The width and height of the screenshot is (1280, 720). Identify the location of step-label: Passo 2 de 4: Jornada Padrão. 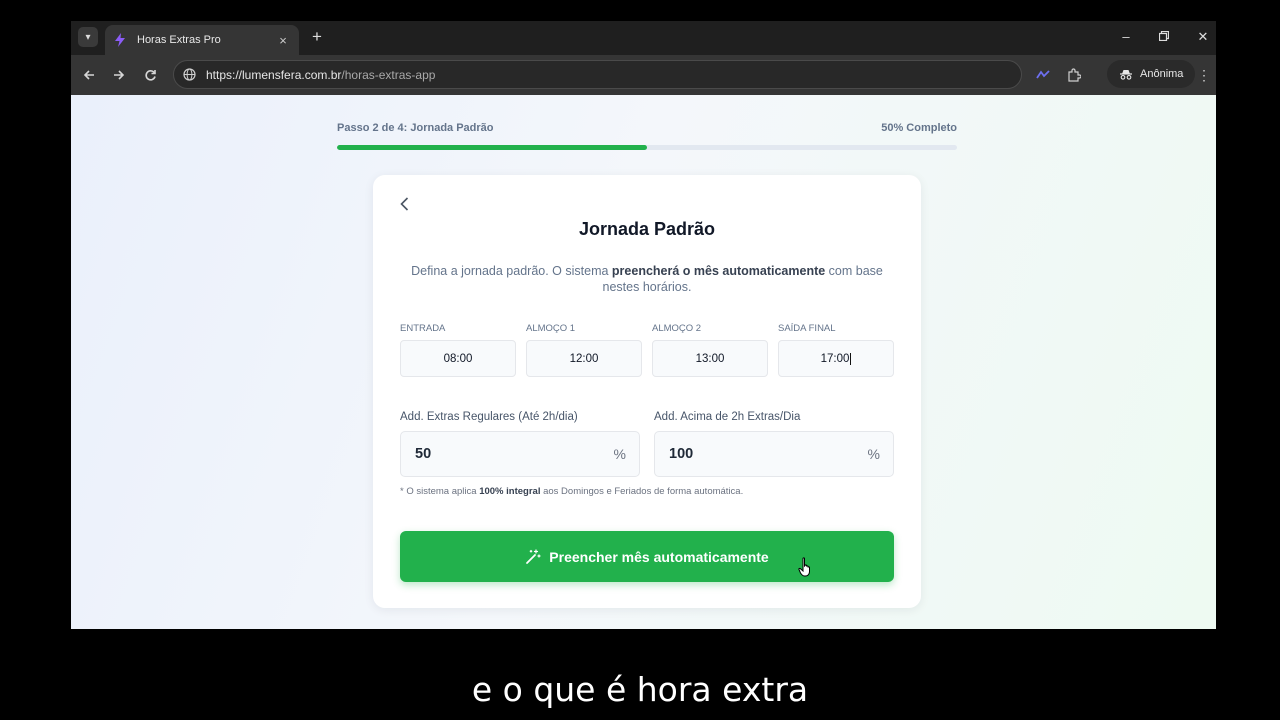
(415, 128).